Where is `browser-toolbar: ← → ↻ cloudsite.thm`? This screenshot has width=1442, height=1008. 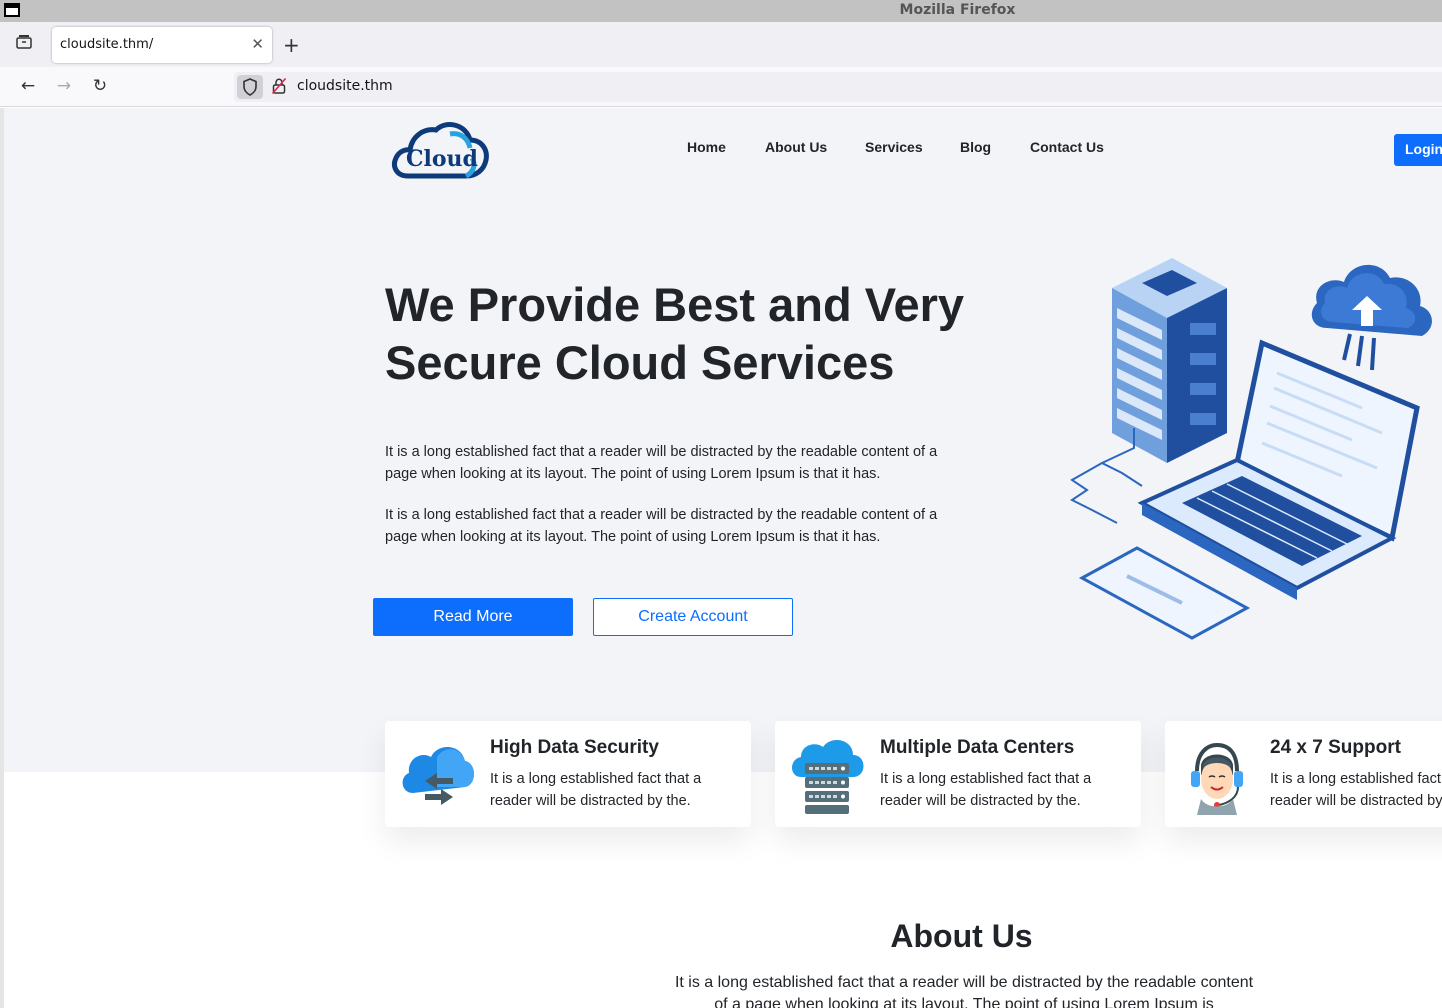 browser-toolbar: ← → ↻ cloudsite.thm is located at coordinates (721, 87).